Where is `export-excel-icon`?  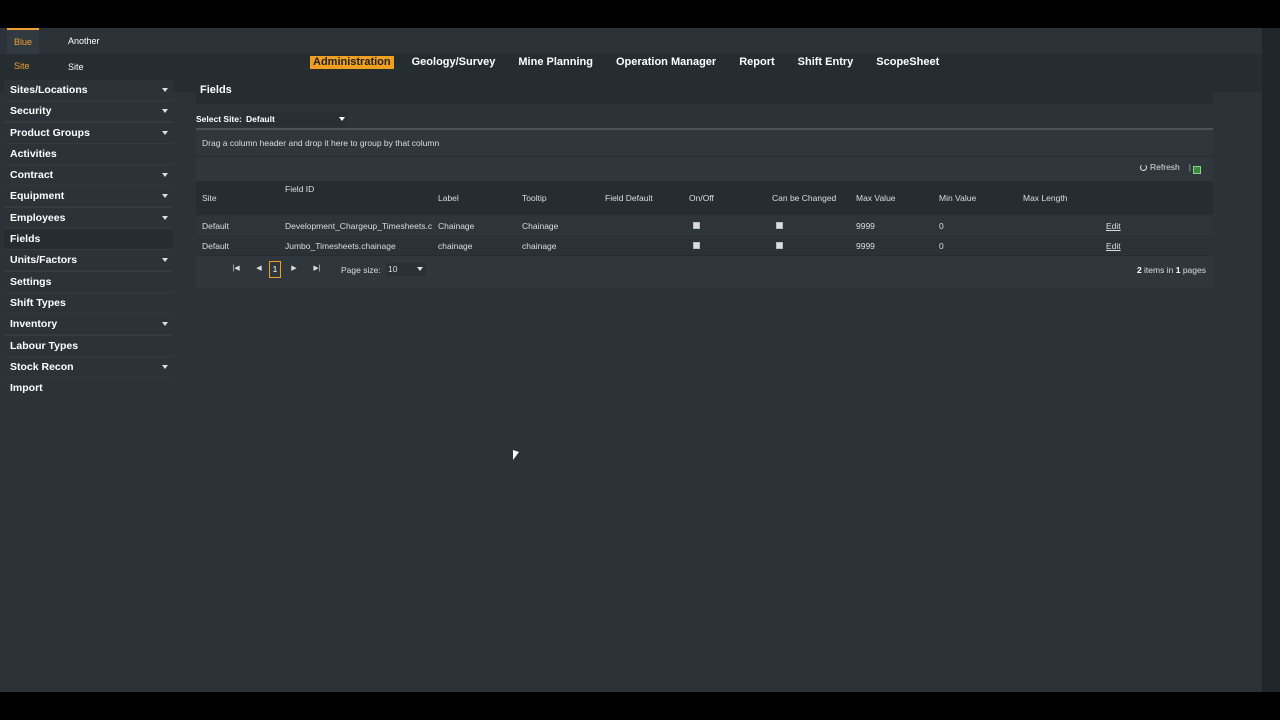
export-excel-icon is located at coordinates (1197, 170).